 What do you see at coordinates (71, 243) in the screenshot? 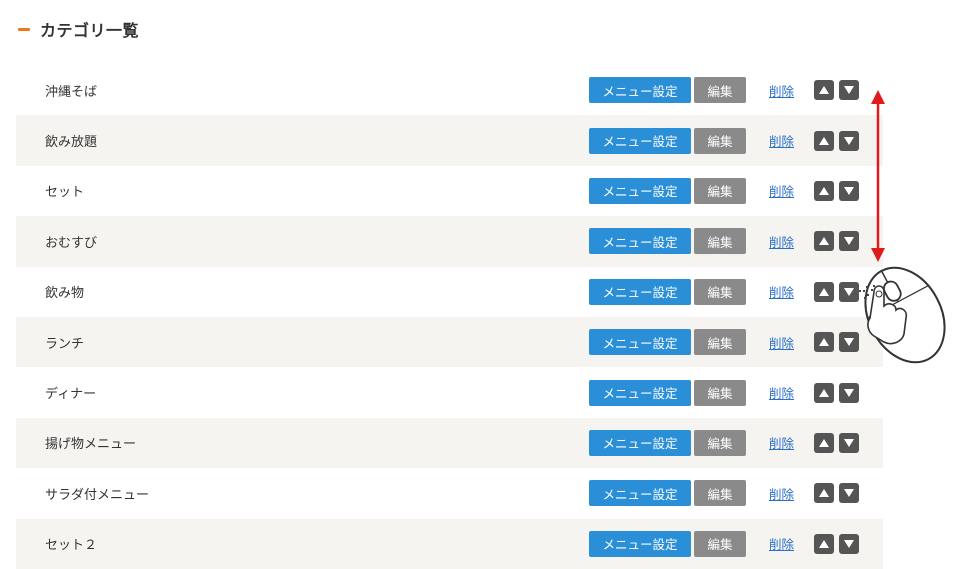
I see `category-name: おむすび` at bounding box center [71, 243].